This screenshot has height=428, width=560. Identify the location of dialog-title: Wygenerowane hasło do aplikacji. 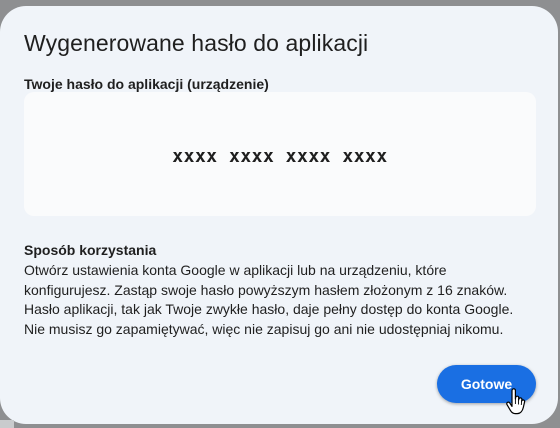
(196, 43).